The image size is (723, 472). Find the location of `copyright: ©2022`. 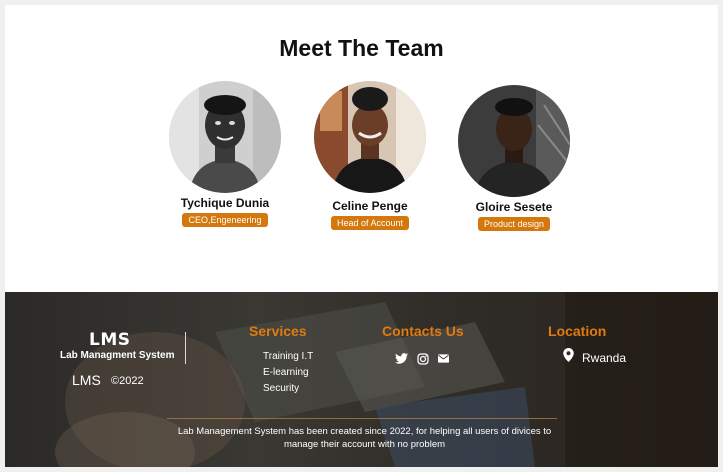

copyright: ©2022 is located at coordinates (127, 381).